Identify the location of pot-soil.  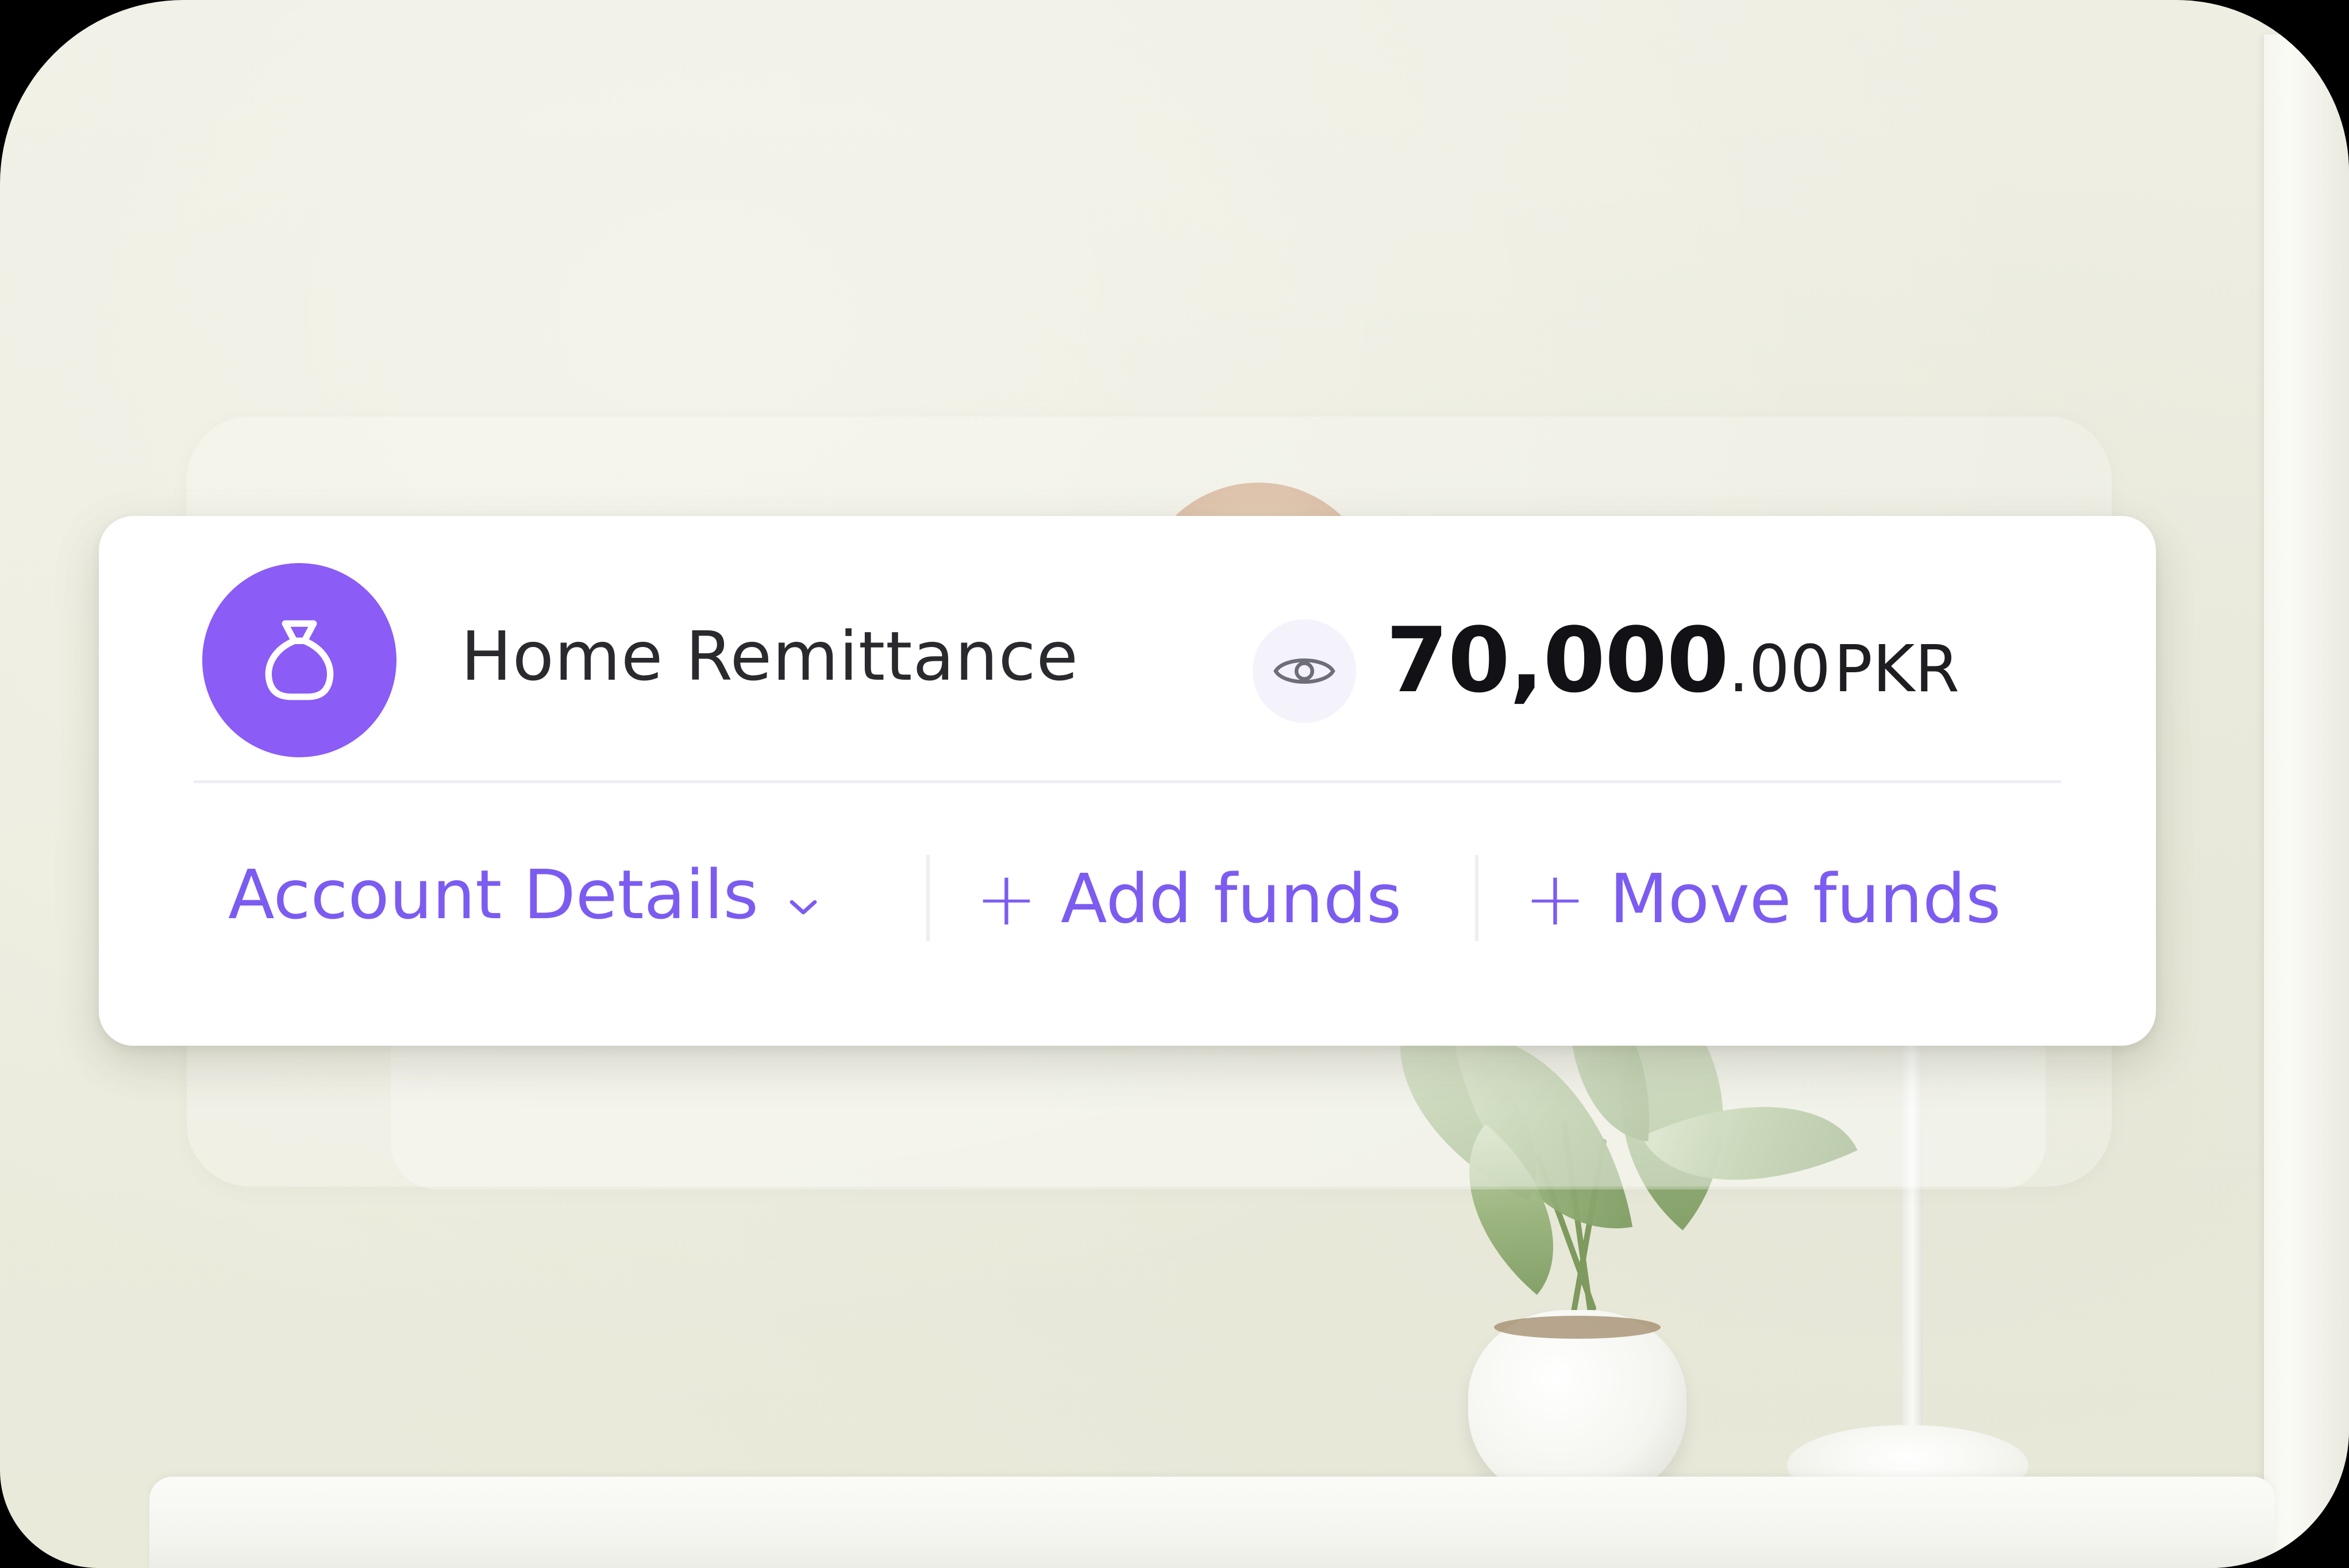
(1577, 1327).